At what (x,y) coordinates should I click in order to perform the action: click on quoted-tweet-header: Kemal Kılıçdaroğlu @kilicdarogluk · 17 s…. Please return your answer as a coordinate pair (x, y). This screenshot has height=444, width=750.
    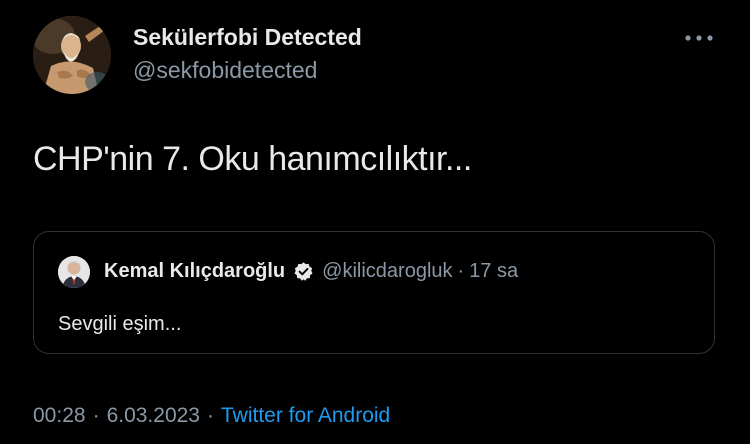
    Looking at the image, I should click on (311, 271).